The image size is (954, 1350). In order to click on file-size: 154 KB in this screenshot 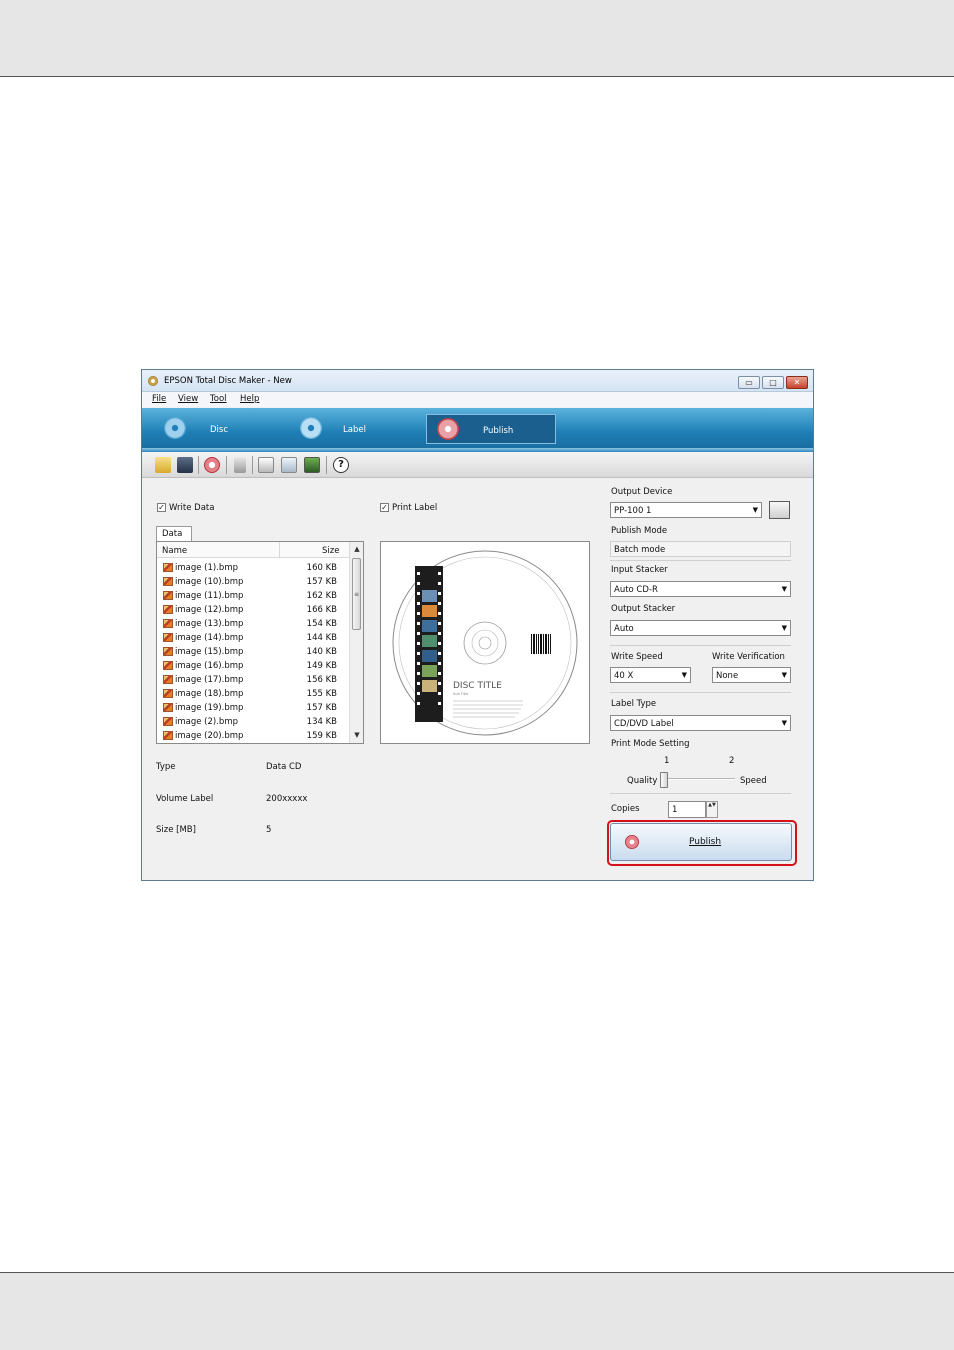, I will do `click(321, 624)`.